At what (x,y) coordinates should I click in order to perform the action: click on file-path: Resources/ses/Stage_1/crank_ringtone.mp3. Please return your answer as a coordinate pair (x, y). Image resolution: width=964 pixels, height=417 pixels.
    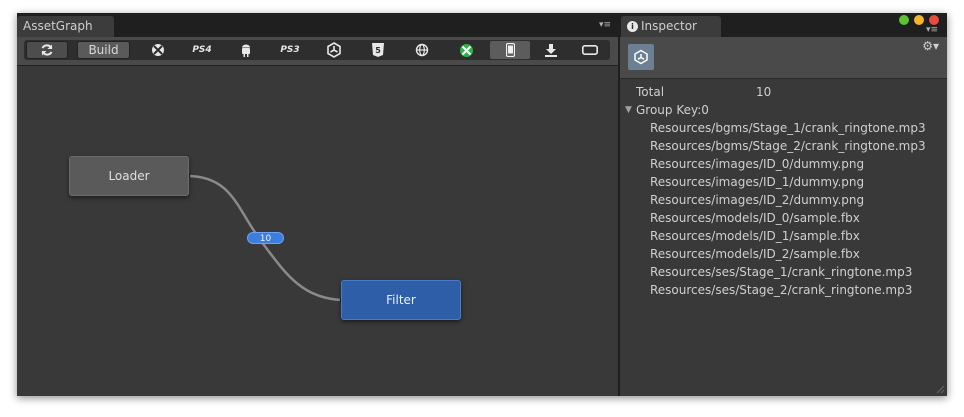
    Looking at the image, I should click on (781, 272).